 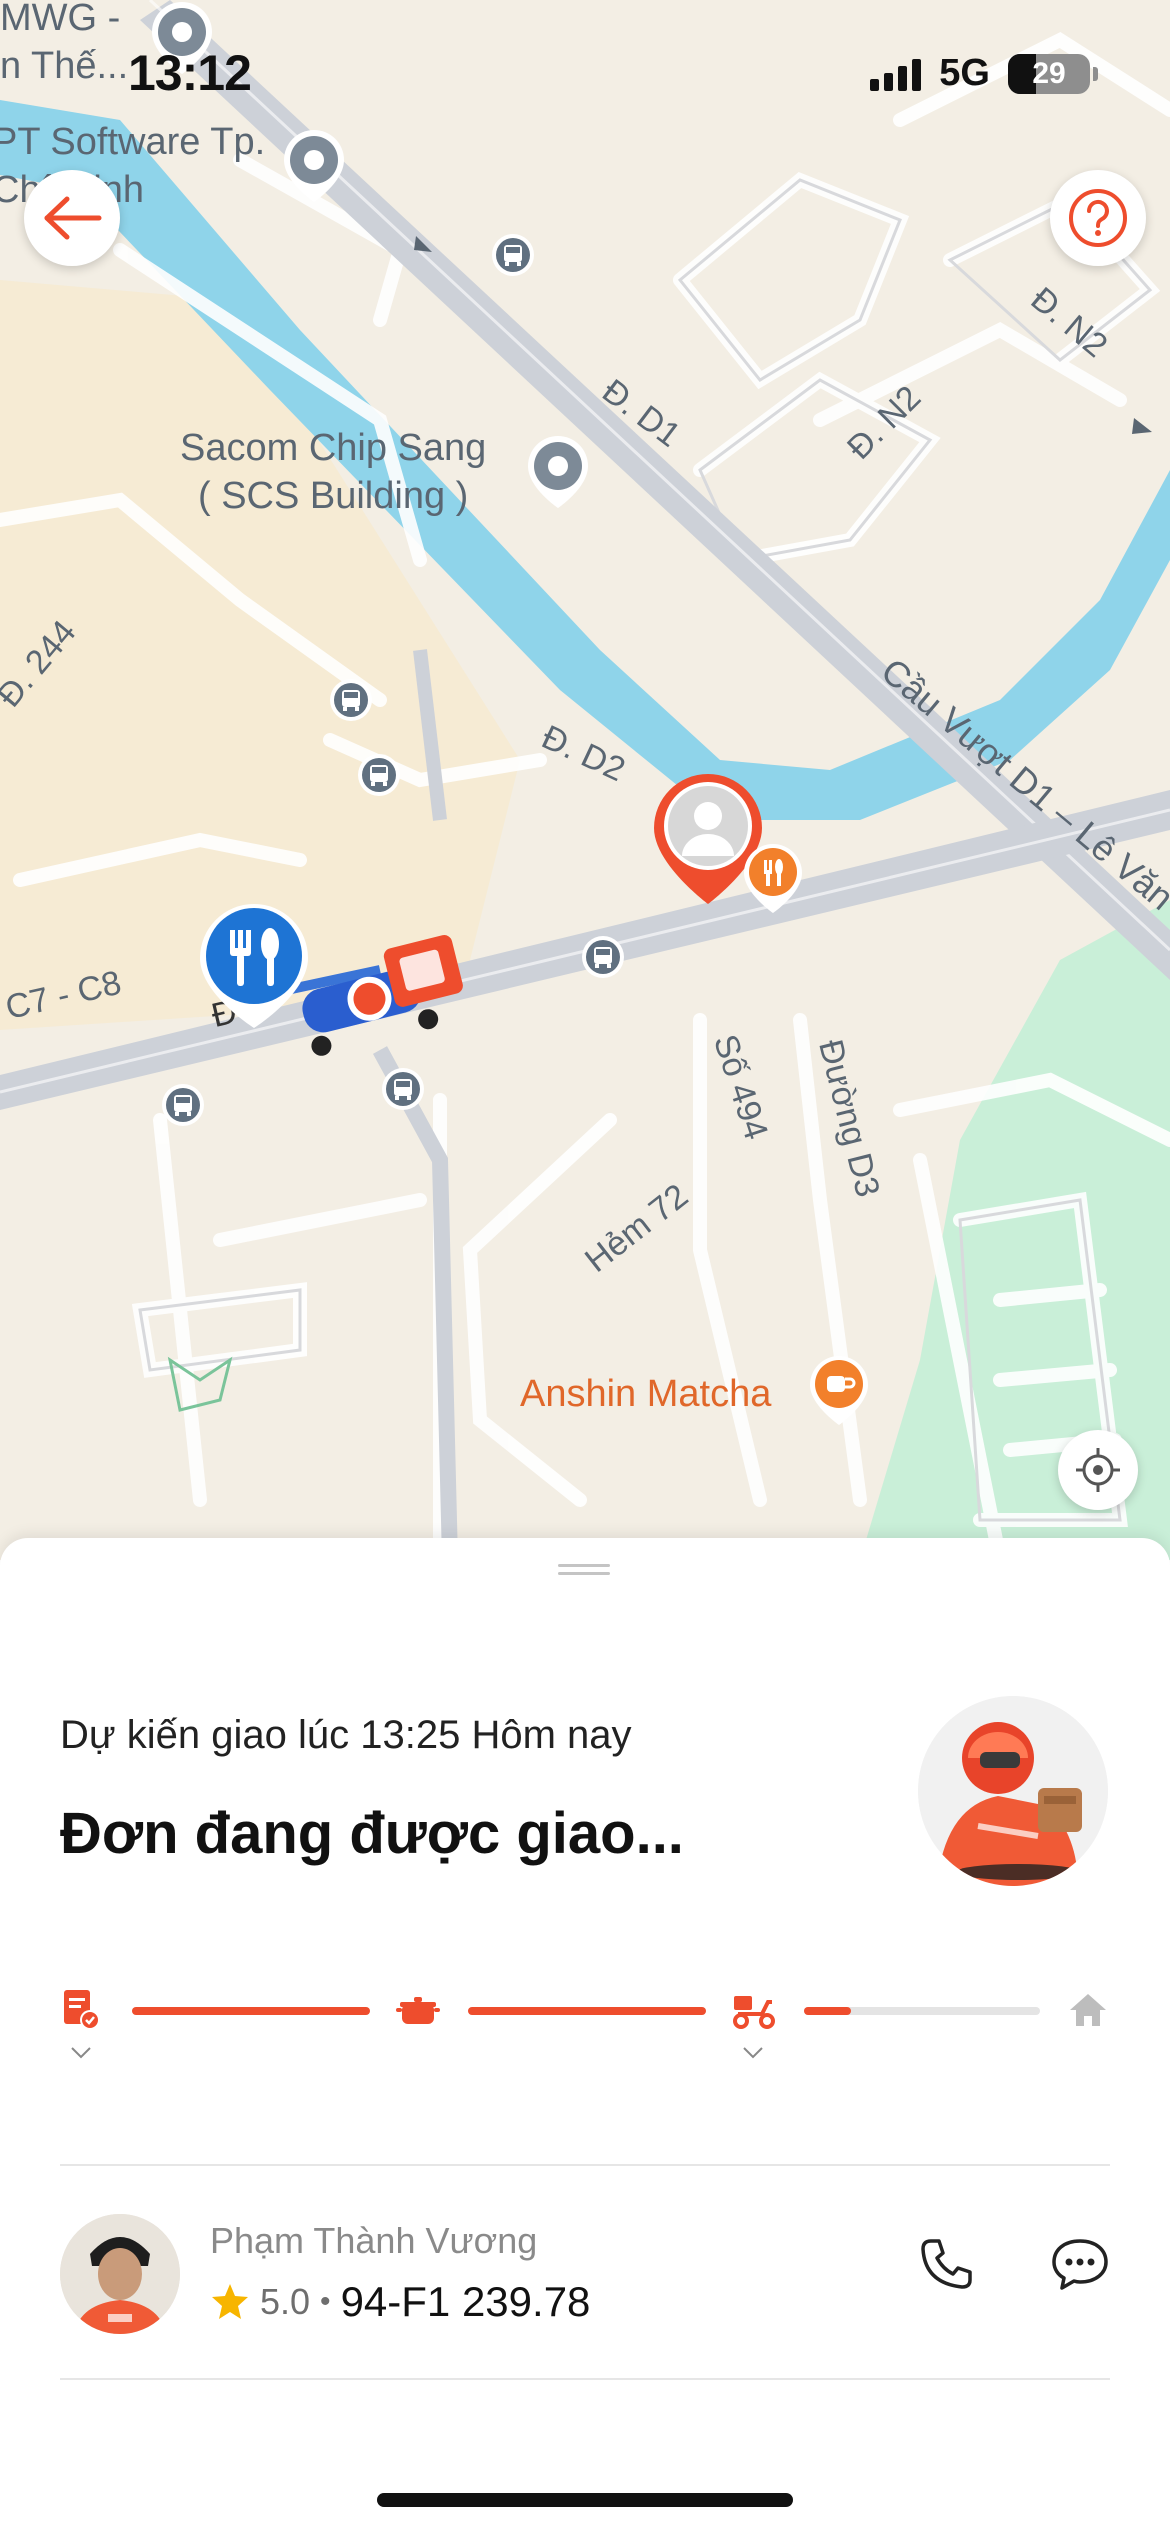 I want to click on status-time: 13:12, so click(x=190, y=73).